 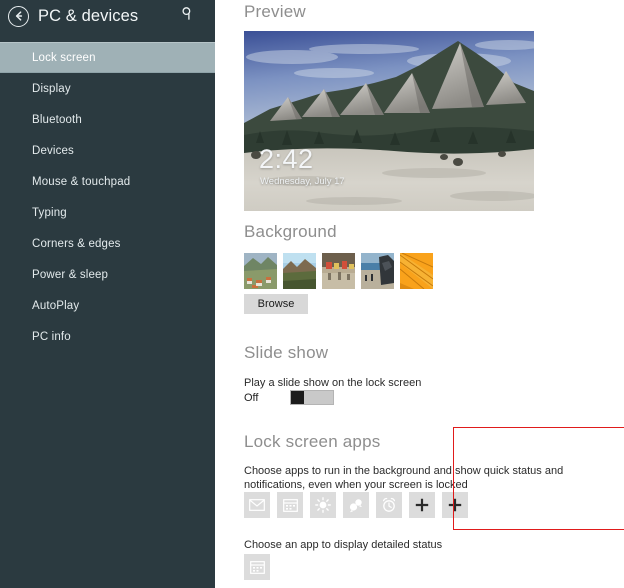 I want to click on toggle-knob, so click(x=297, y=397).